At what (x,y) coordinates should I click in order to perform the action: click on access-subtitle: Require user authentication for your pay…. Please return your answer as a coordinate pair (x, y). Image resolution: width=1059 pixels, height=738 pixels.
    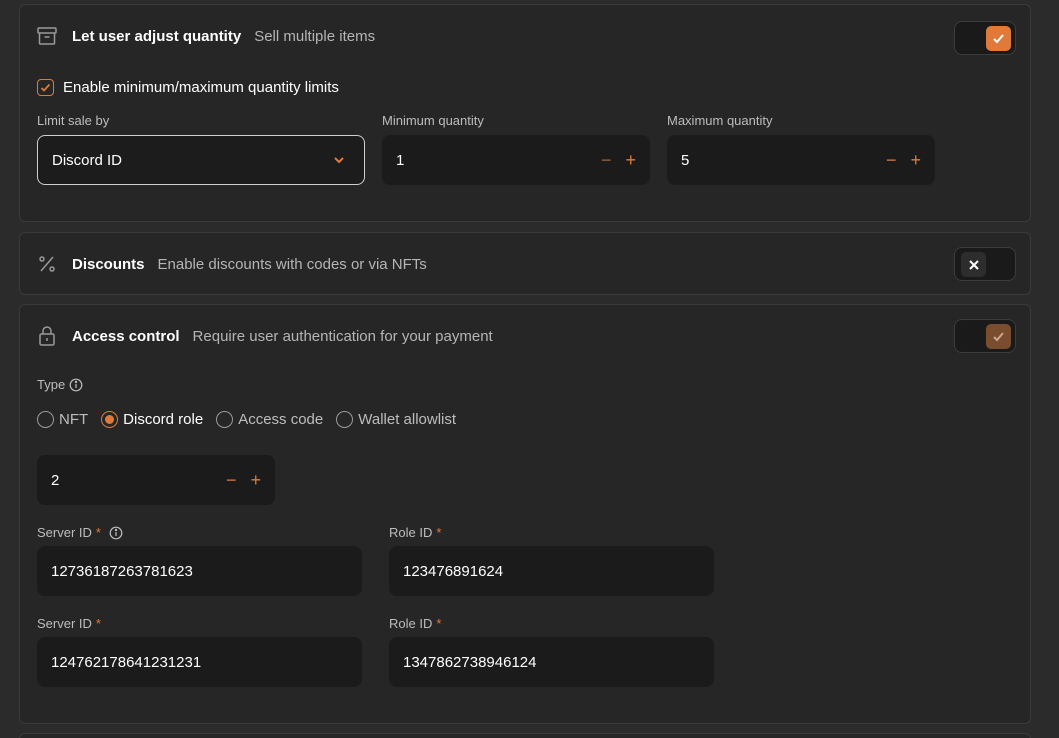
    Looking at the image, I should click on (342, 336).